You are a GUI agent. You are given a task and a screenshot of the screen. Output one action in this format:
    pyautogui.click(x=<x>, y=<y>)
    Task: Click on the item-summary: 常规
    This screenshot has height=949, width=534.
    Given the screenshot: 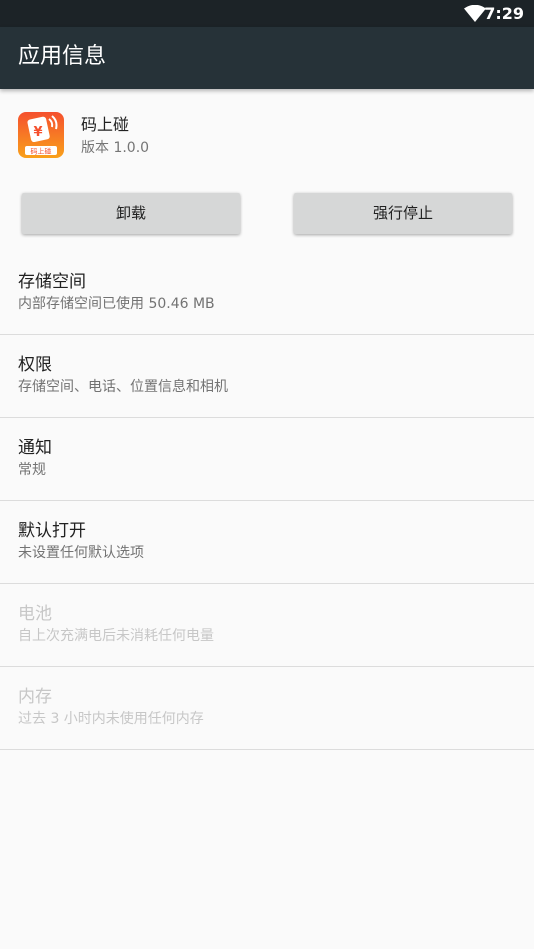 What is the action you would take?
    pyautogui.click(x=32, y=470)
    